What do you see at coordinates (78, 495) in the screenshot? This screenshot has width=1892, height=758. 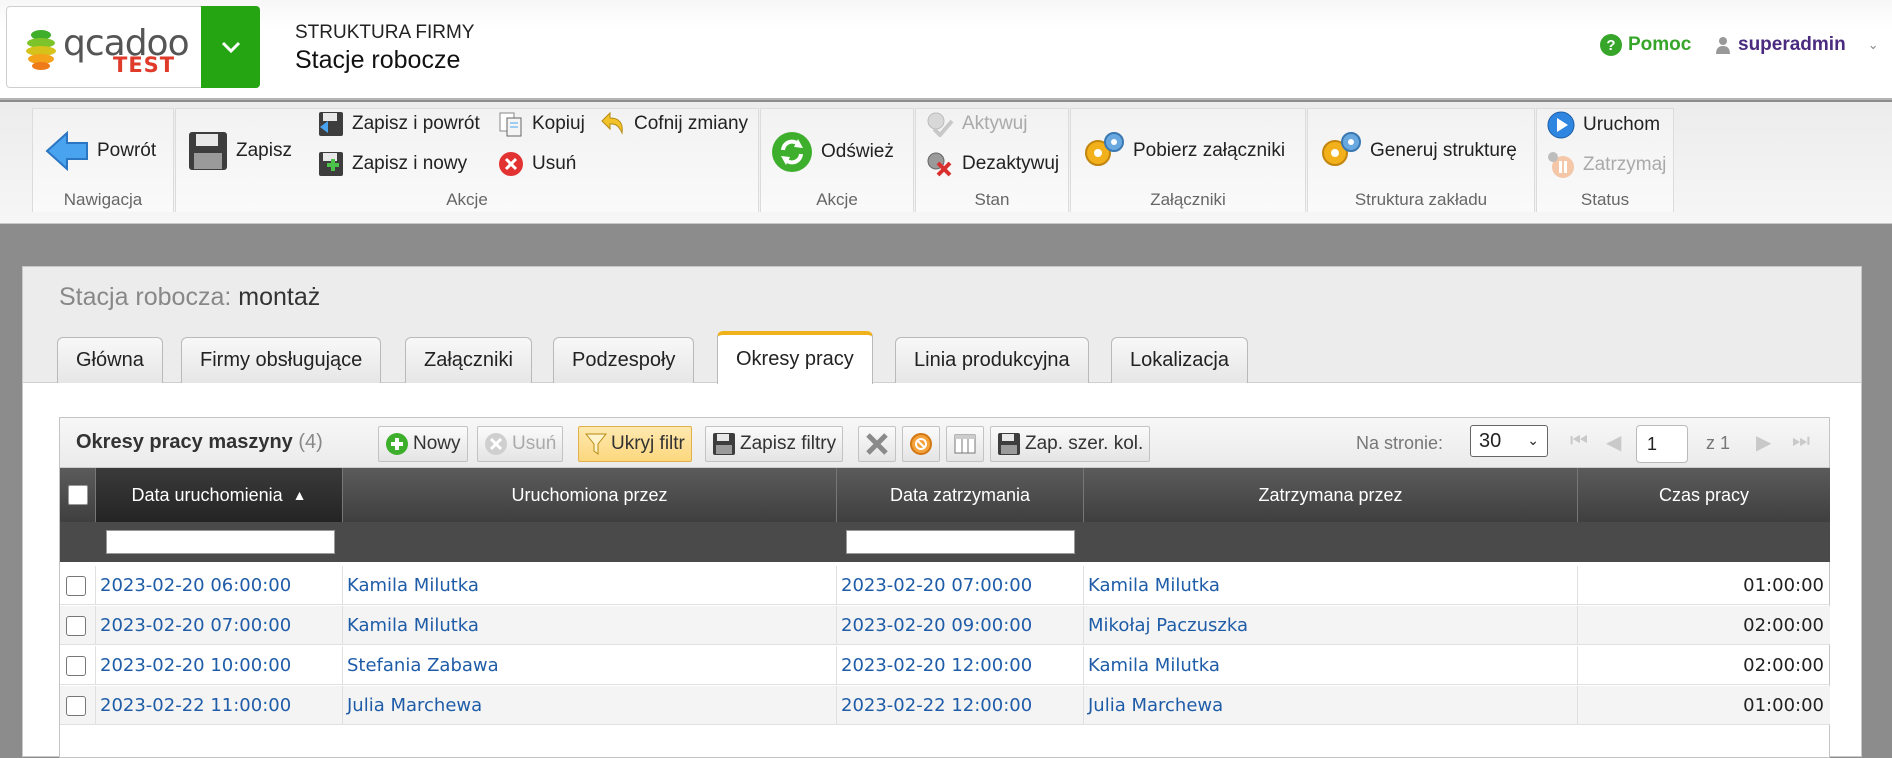 I see `select-all-checkbox` at bounding box center [78, 495].